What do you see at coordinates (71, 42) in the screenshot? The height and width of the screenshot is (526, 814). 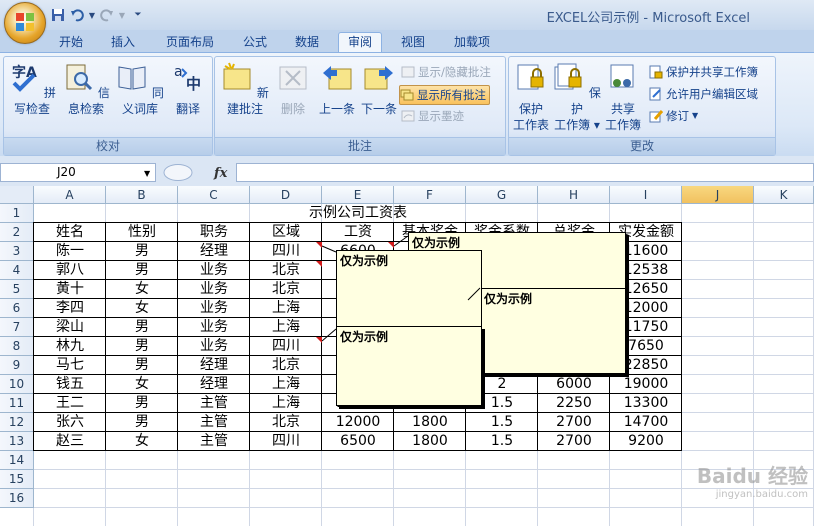 I see `tab-home: 开始` at bounding box center [71, 42].